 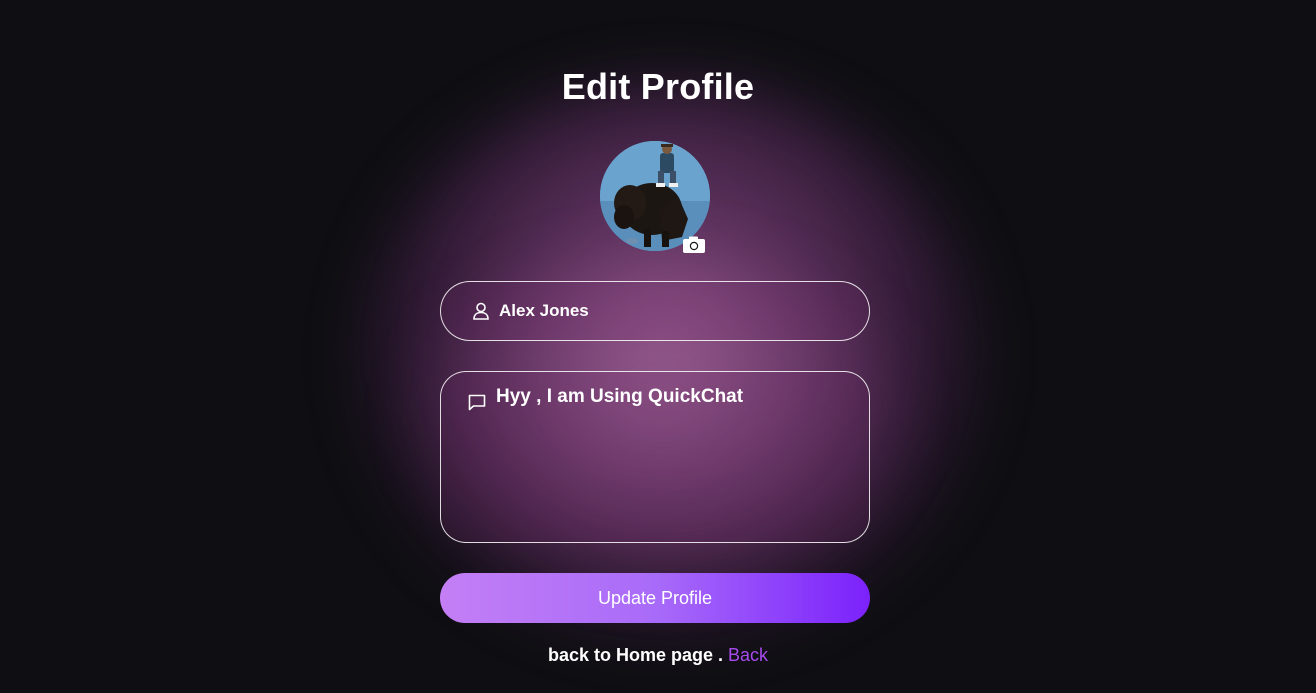 I want to click on footer: back to Home page . Back, so click(x=658, y=655).